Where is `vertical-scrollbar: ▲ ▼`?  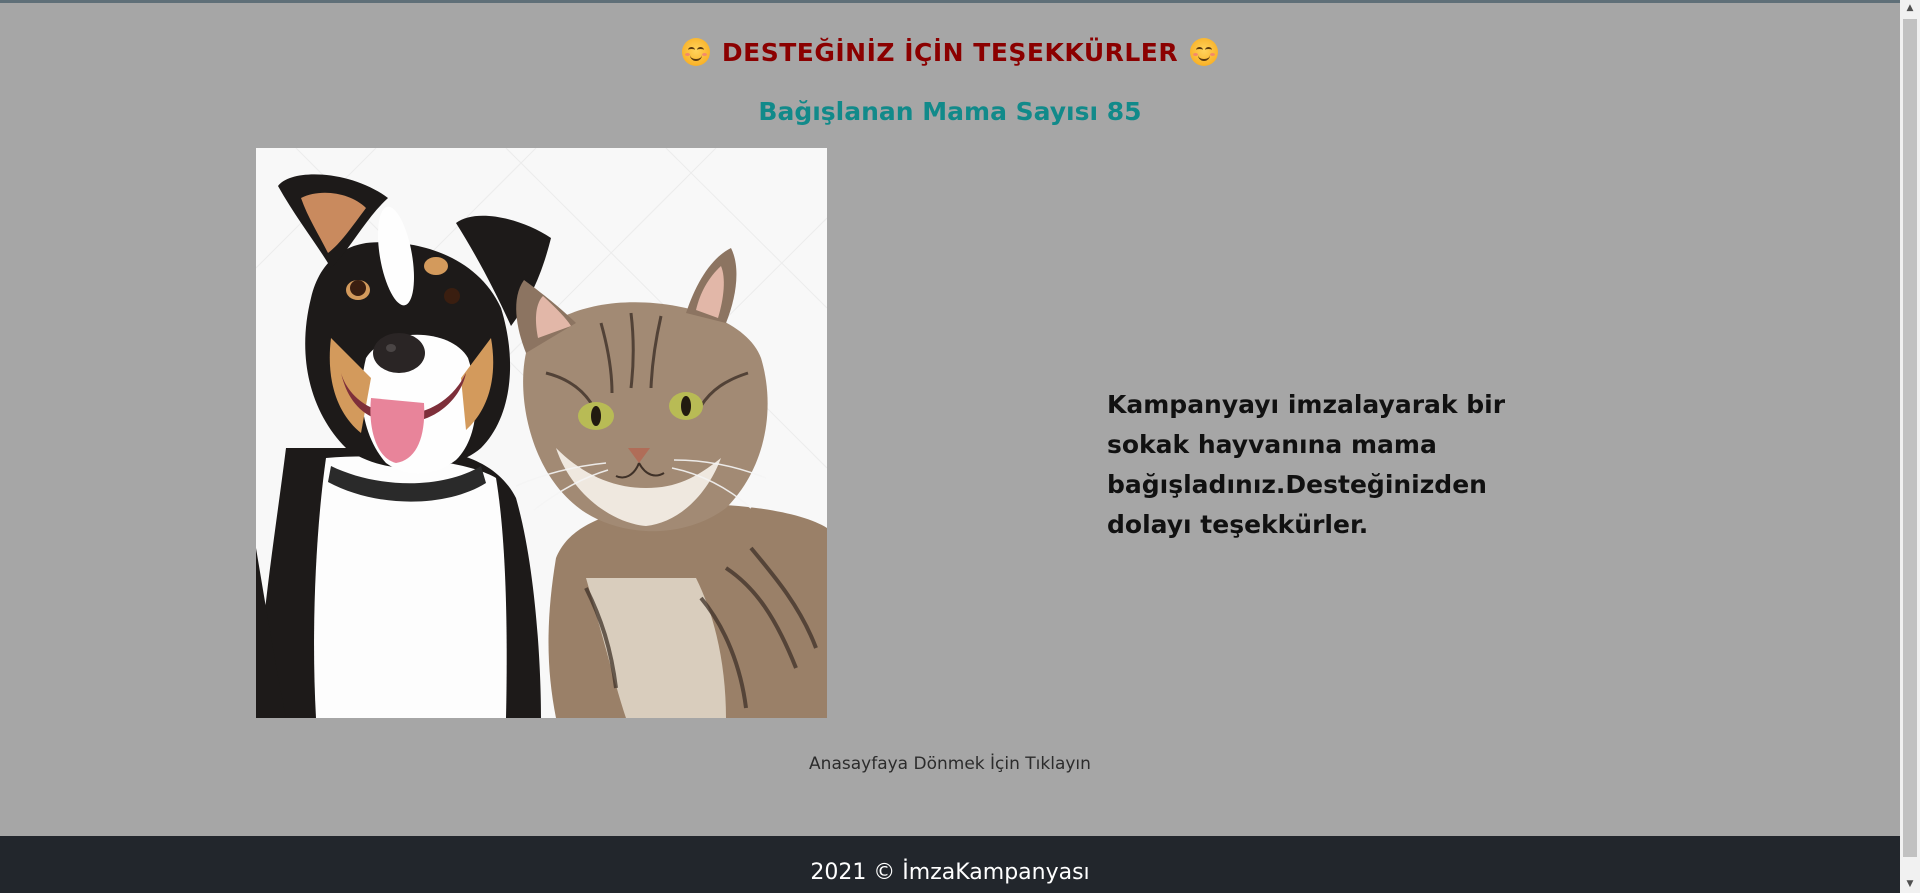 vertical-scrollbar: ▲ ▼ is located at coordinates (1910, 446).